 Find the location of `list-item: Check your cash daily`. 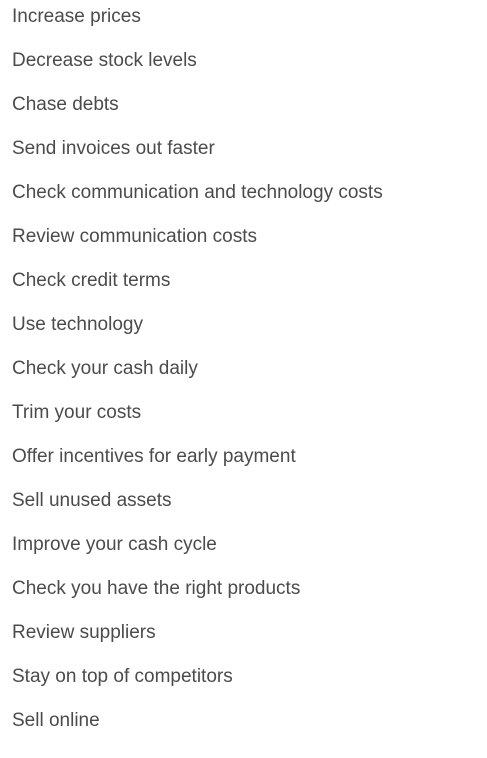

list-item: Check your cash daily is located at coordinates (105, 368).